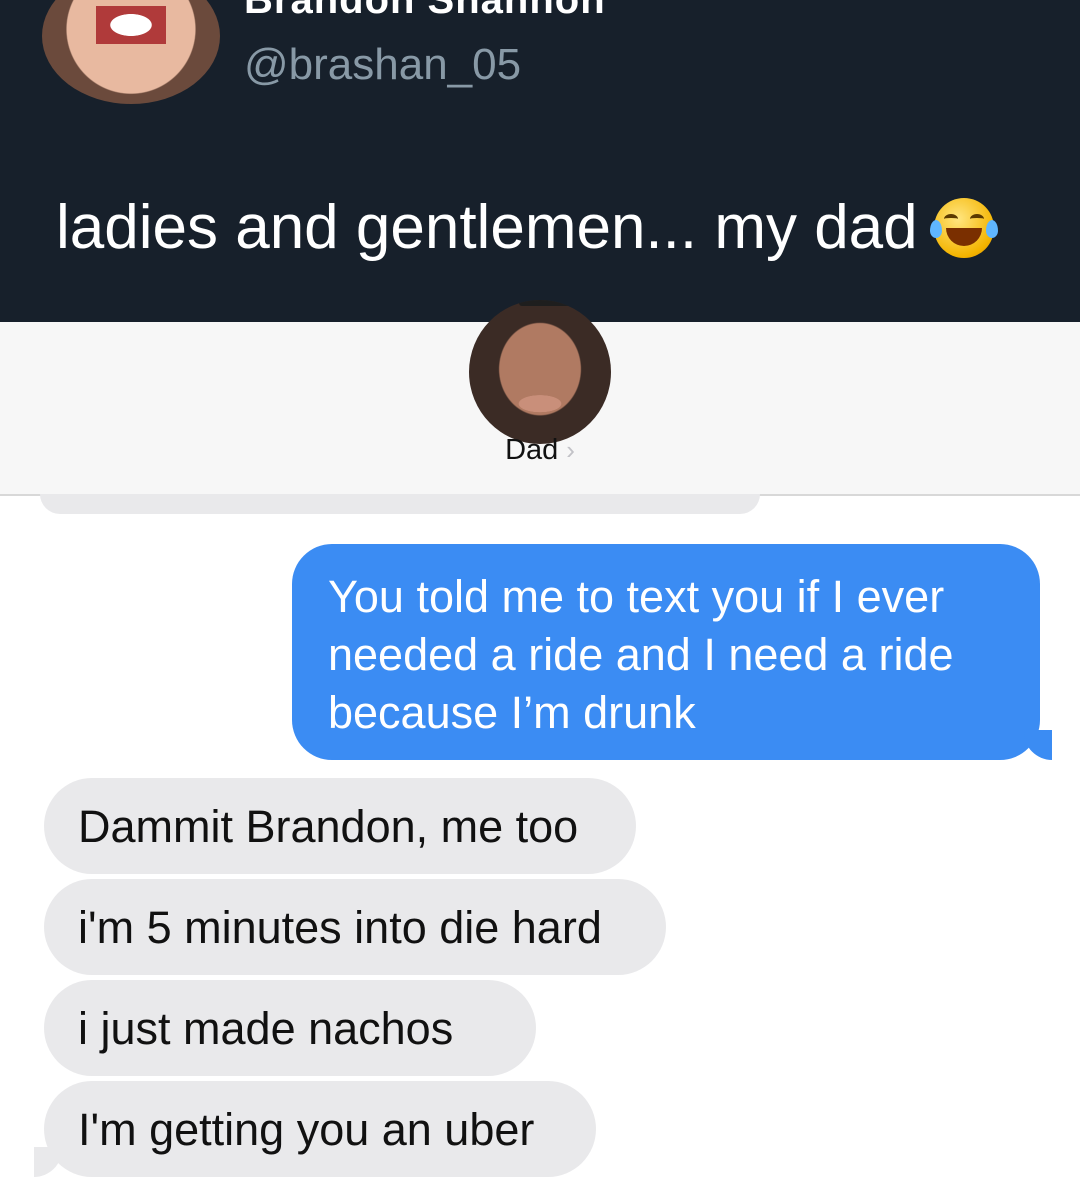  I want to click on contact-avatar, so click(540, 372).